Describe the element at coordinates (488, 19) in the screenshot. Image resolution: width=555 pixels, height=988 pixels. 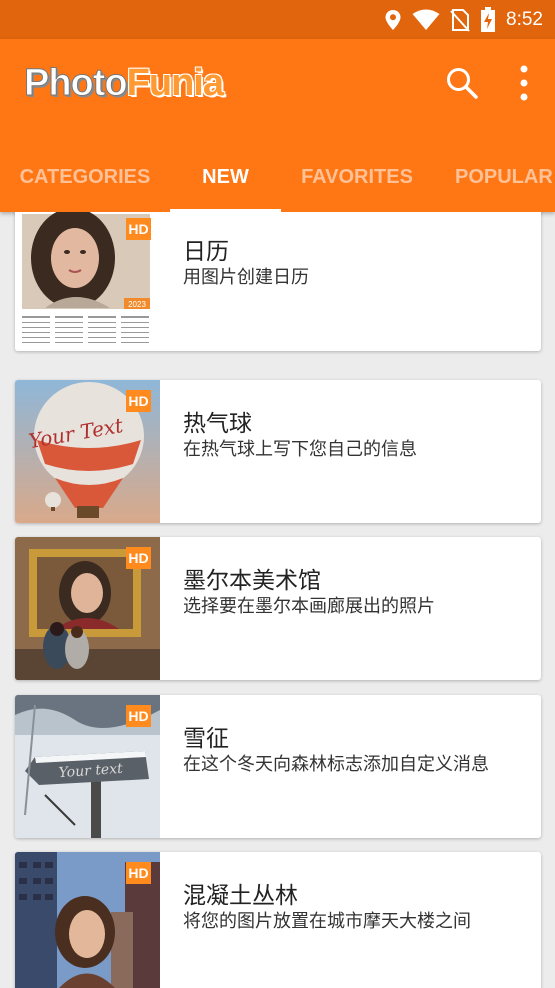
I see `battery-charging-icon` at that location.